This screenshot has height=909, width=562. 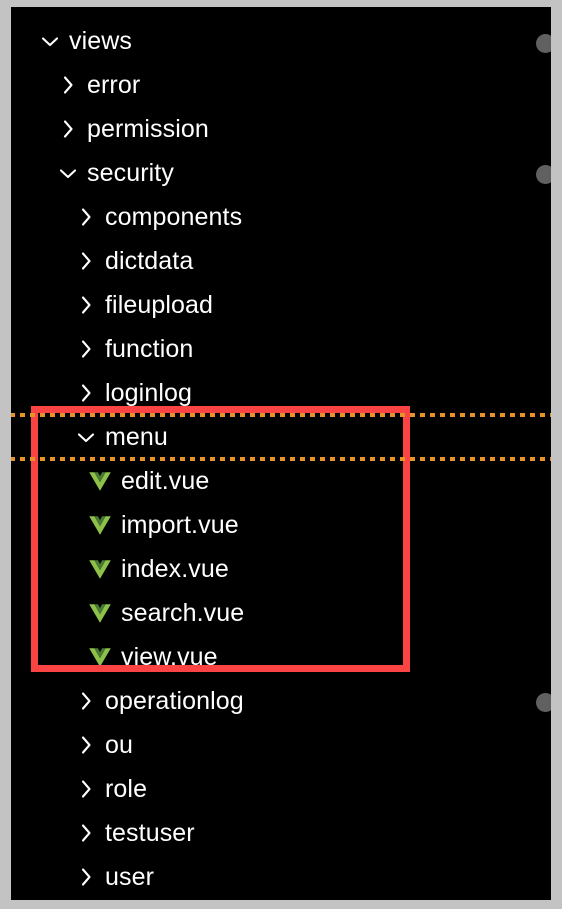 I want to click on tree-file-edit-vue: edit.vue, so click(x=281, y=481).